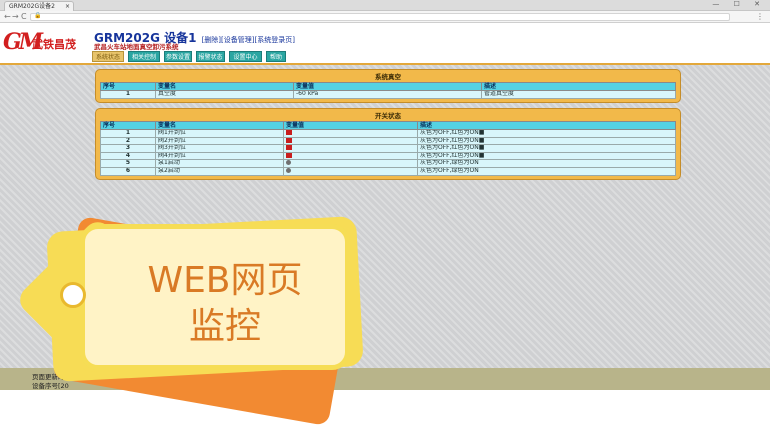  I want to click on variable-name: 阀4开到位, so click(219, 156).